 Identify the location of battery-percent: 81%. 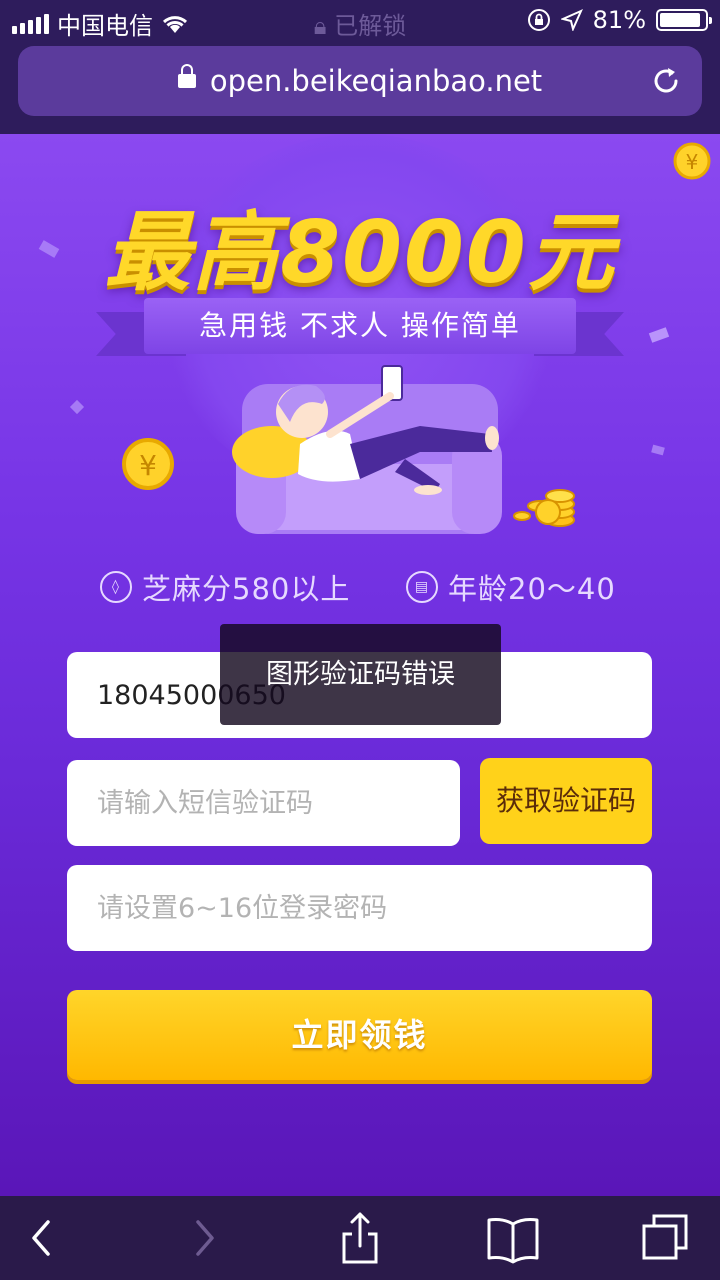
(619, 20).